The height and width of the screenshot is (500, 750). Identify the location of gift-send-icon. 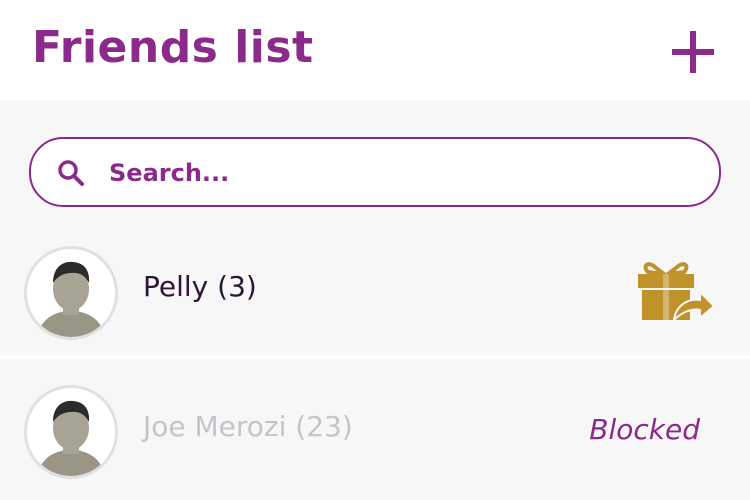
(677, 292).